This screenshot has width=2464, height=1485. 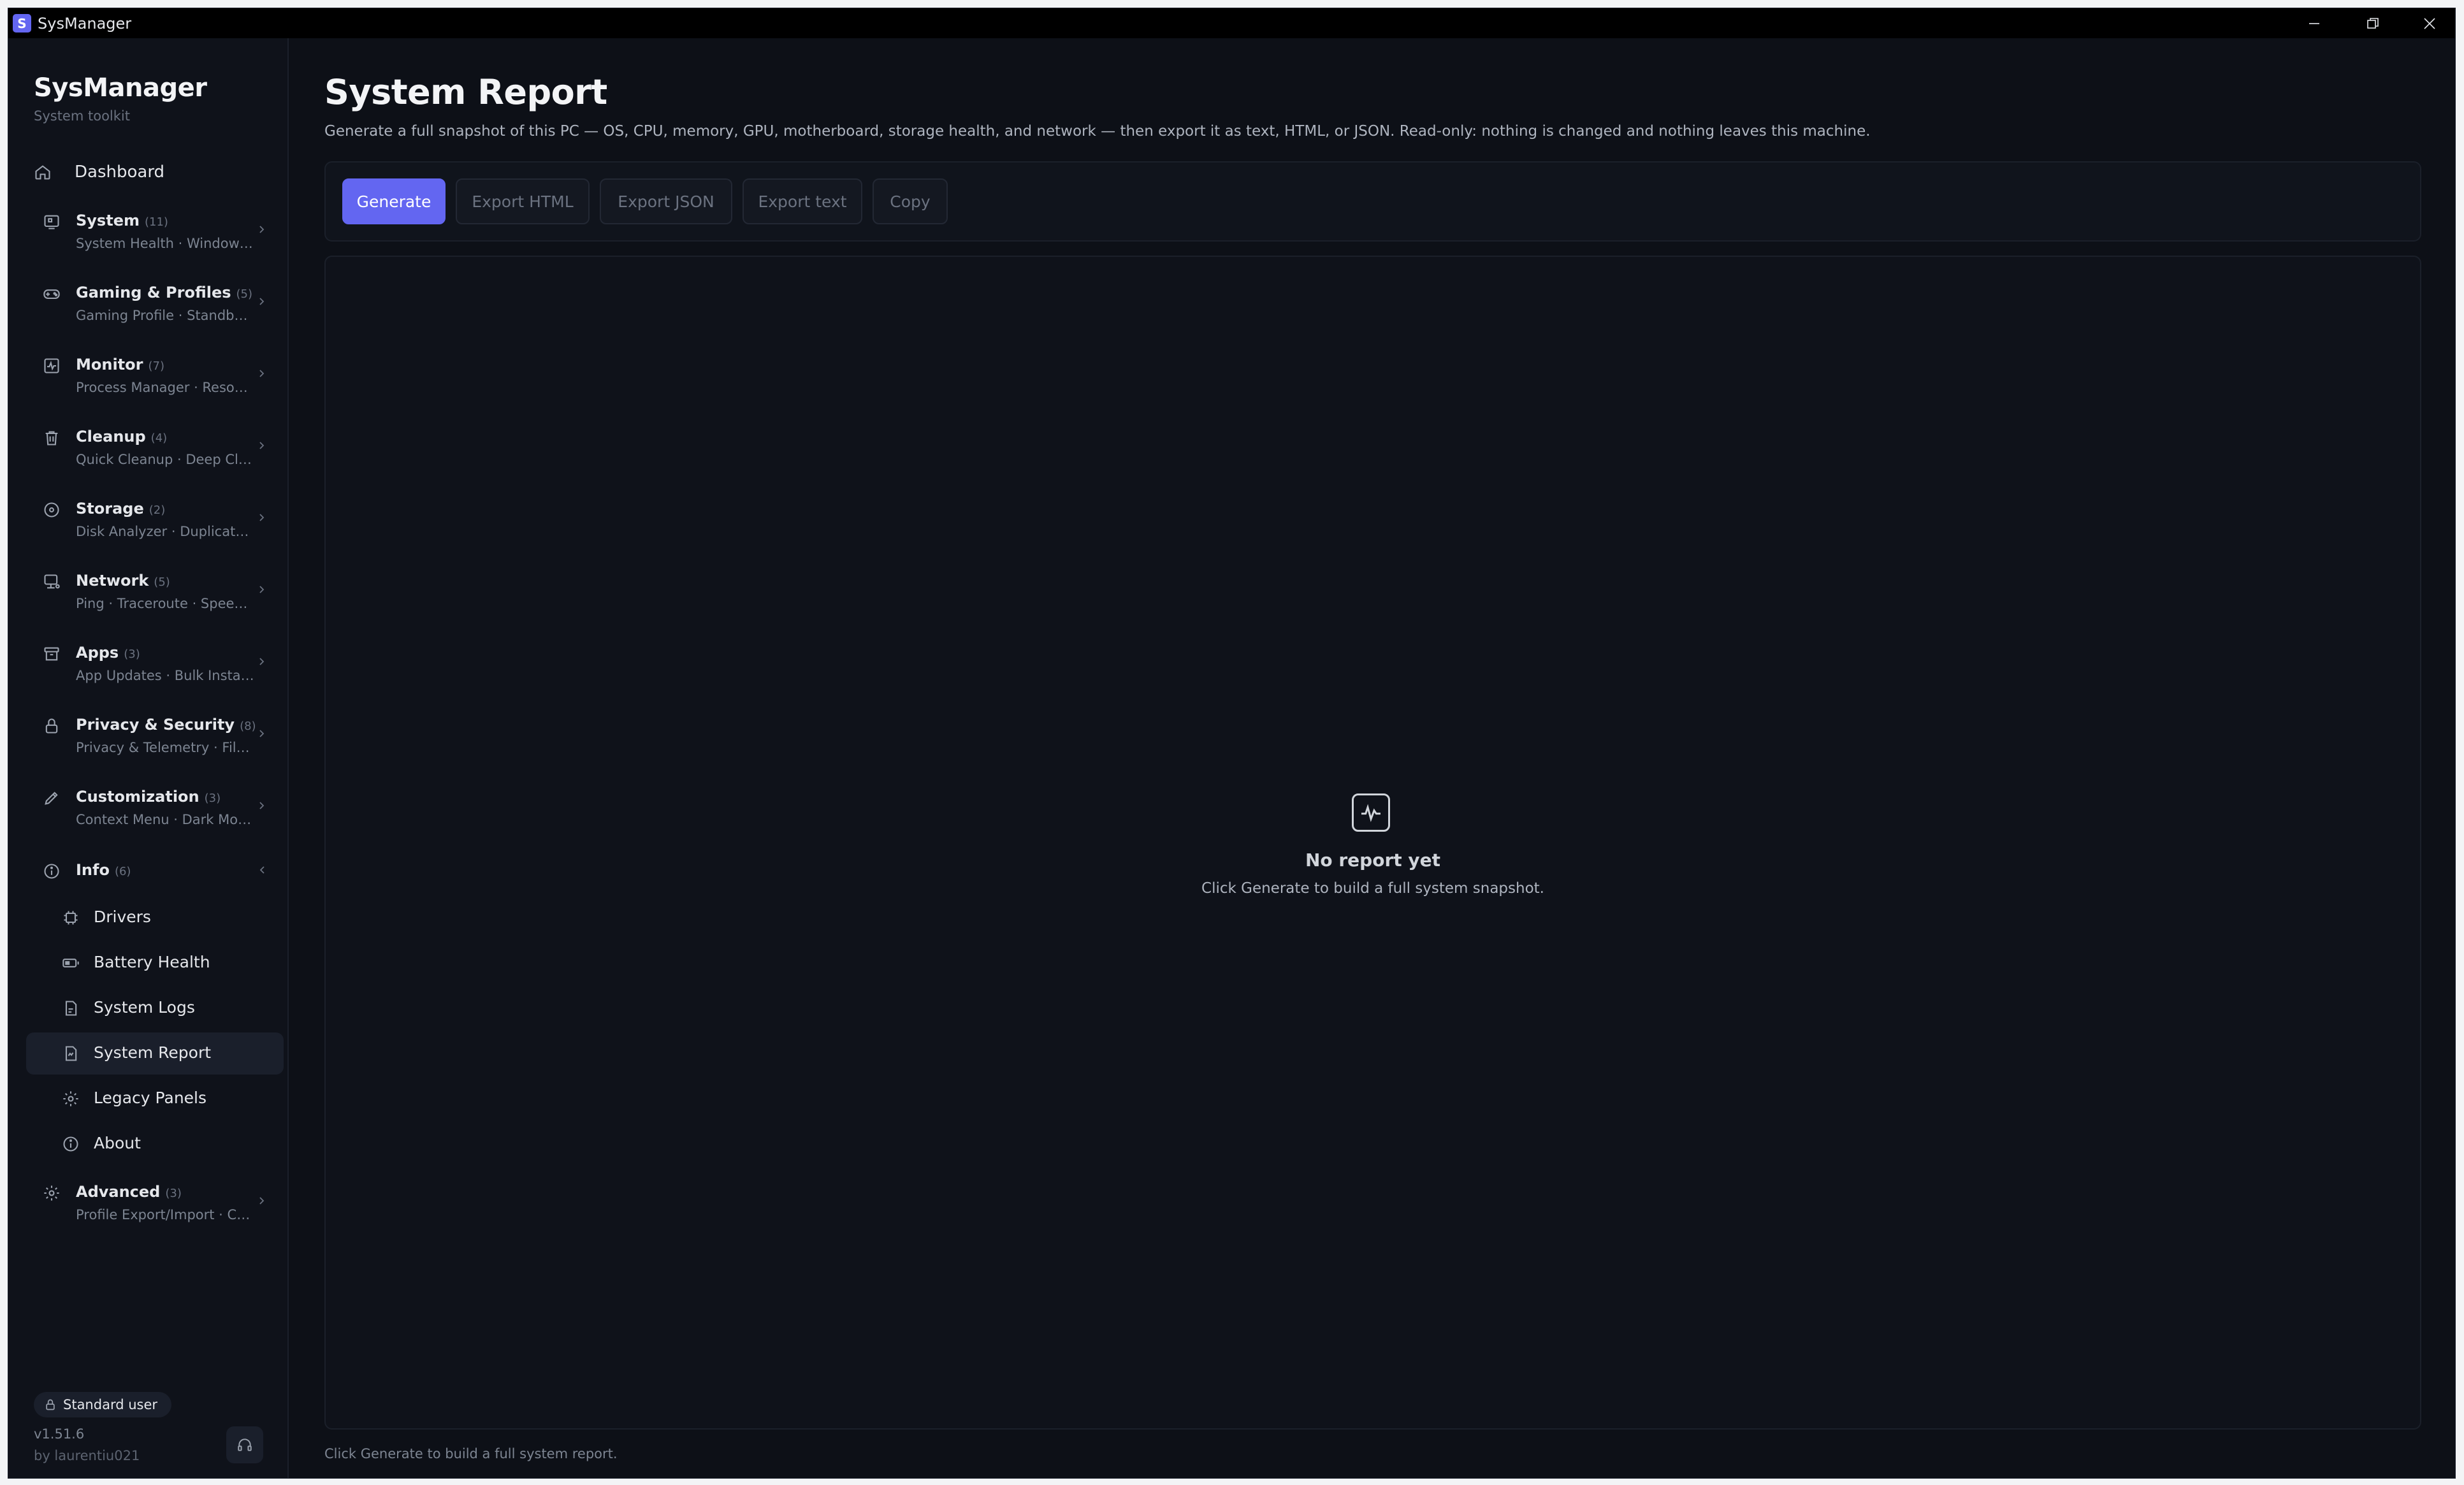 I want to click on sidebar-group-count: (2), so click(x=157, y=510).